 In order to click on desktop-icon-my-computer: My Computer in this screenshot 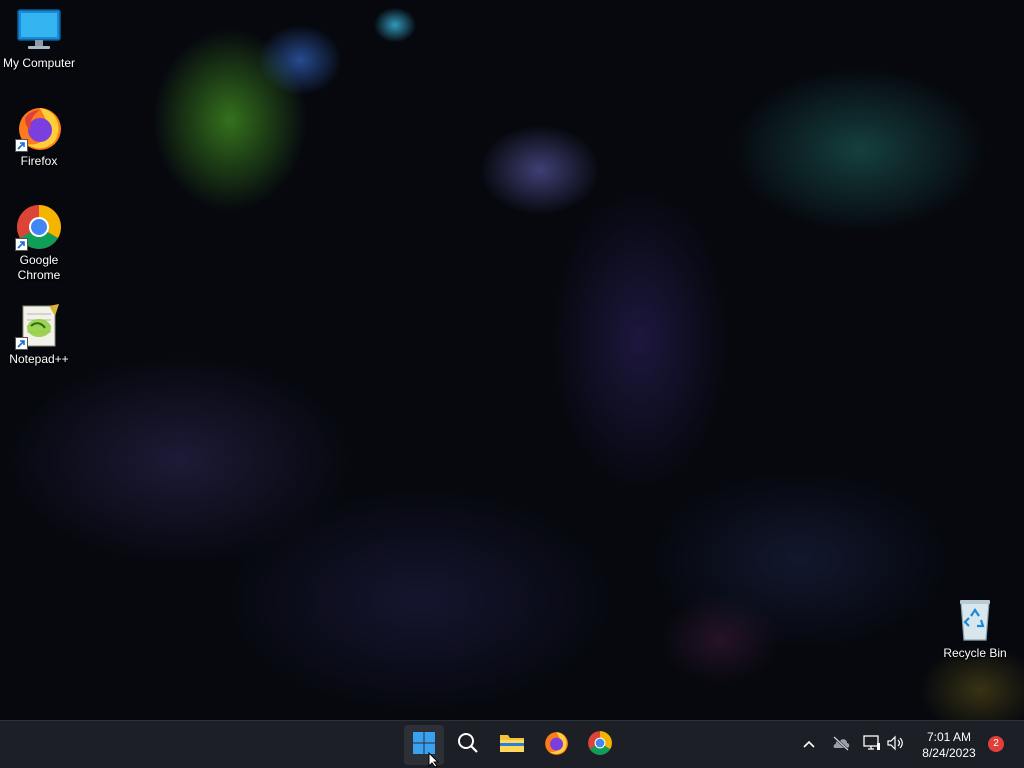, I will do `click(39, 38)`.